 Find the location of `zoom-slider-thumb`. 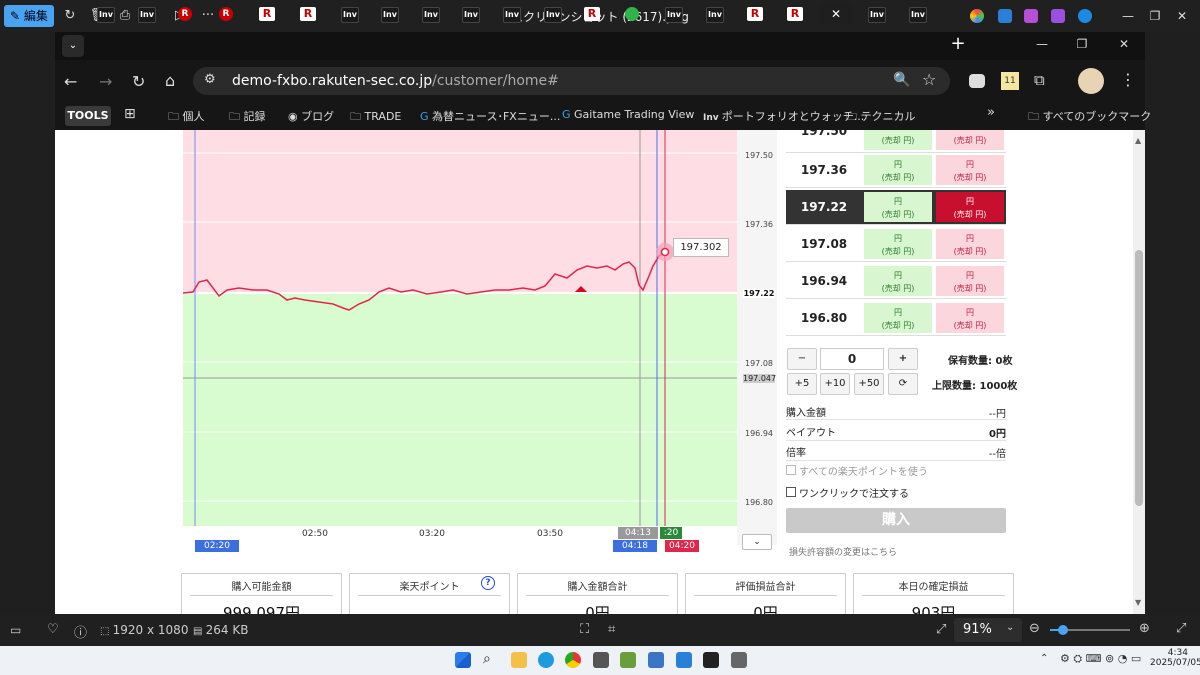

zoom-slider-thumb is located at coordinates (1063, 630).